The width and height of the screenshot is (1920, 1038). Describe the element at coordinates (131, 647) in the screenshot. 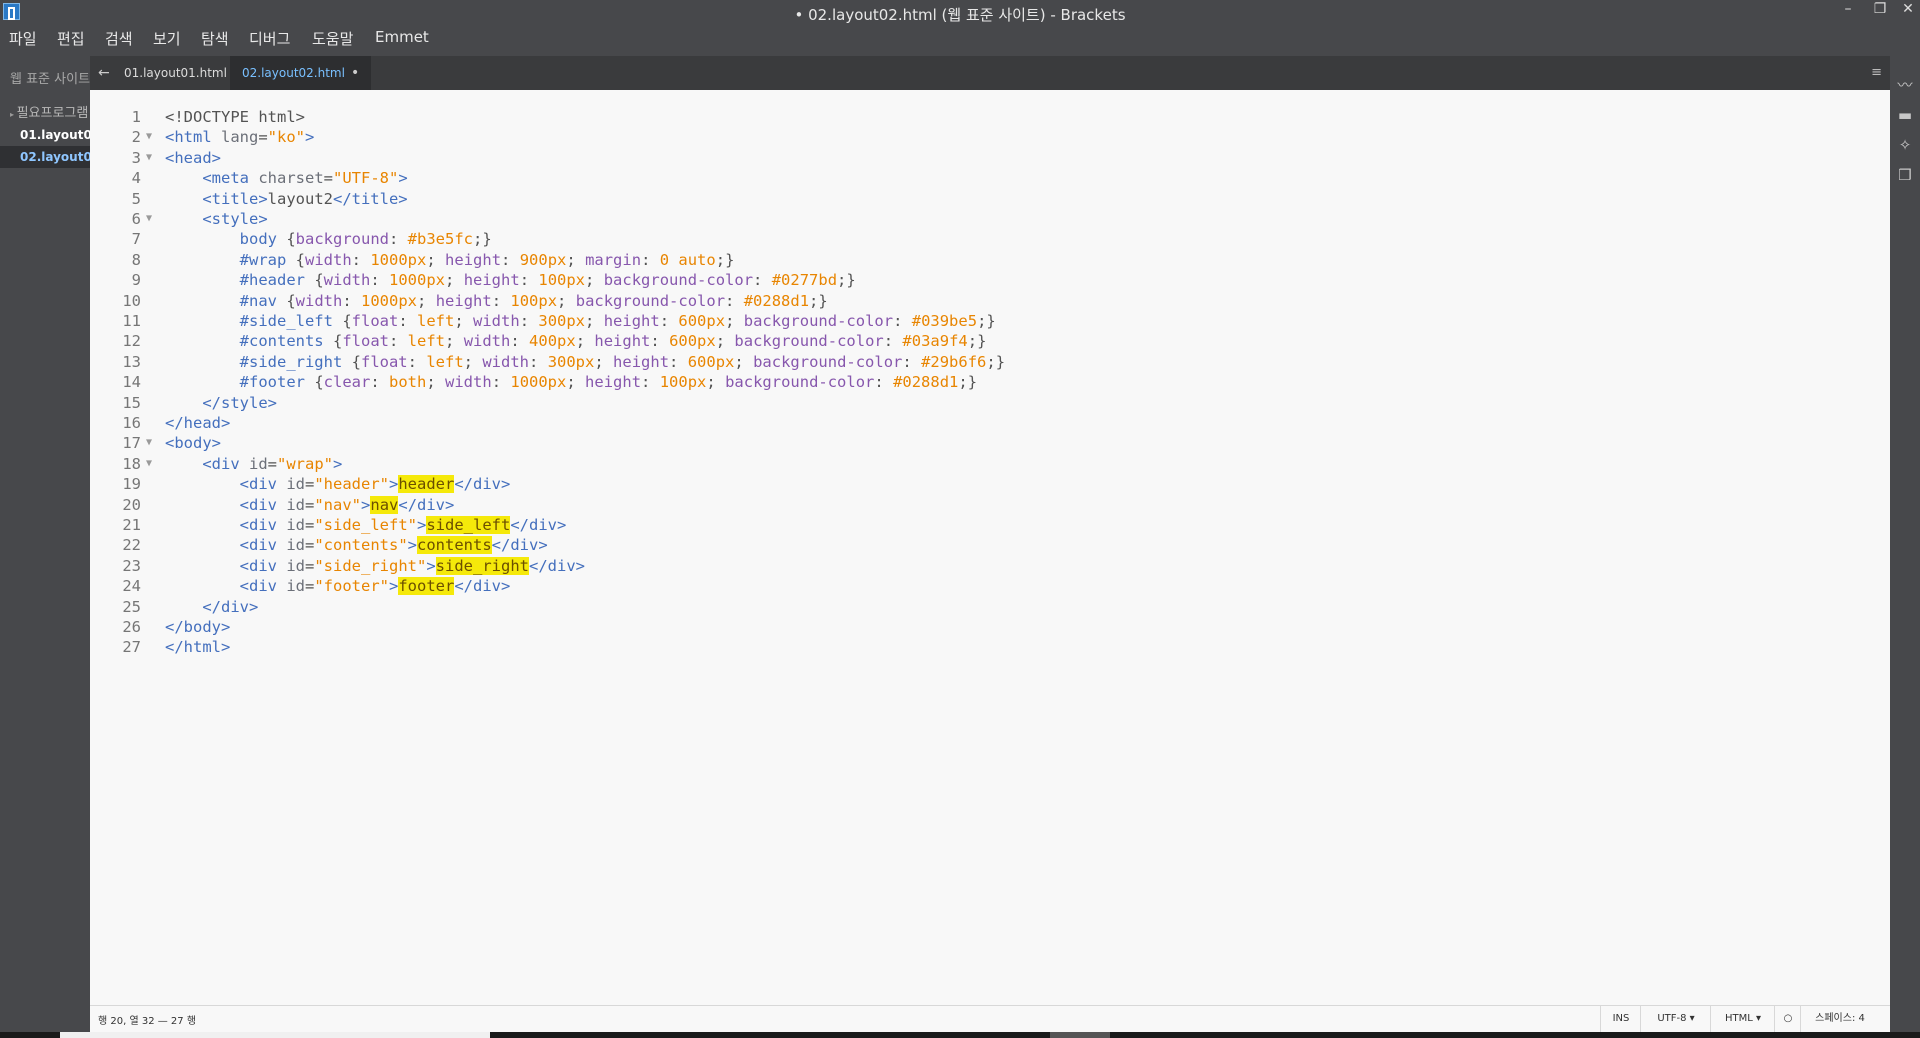

I see `line-number: 27` at that location.